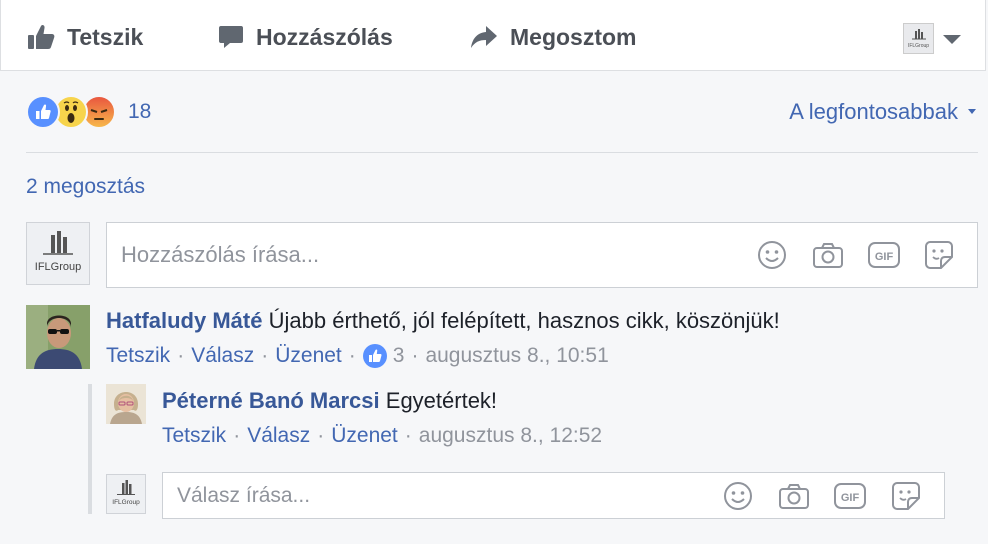 Image resolution: width=988 pixels, height=544 pixels. Describe the element at coordinates (184, 320) in the screenshot. I see `comment-author: Hatfaludy Máté` at that location.